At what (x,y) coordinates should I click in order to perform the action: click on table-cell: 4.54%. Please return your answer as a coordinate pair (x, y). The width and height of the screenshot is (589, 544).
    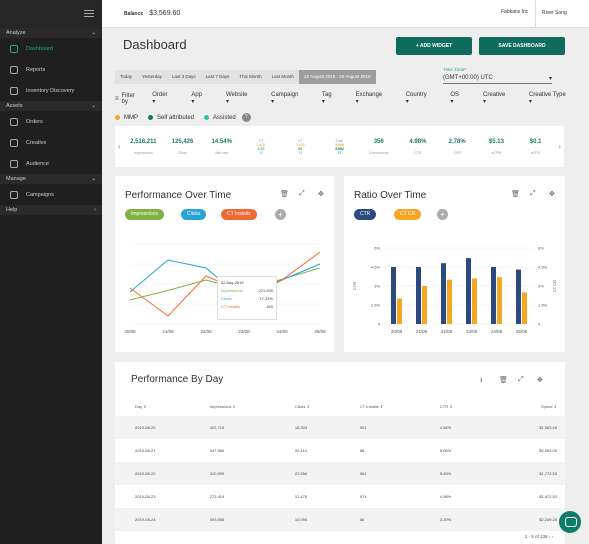
    Looking at the image, I should click on (450, 427).